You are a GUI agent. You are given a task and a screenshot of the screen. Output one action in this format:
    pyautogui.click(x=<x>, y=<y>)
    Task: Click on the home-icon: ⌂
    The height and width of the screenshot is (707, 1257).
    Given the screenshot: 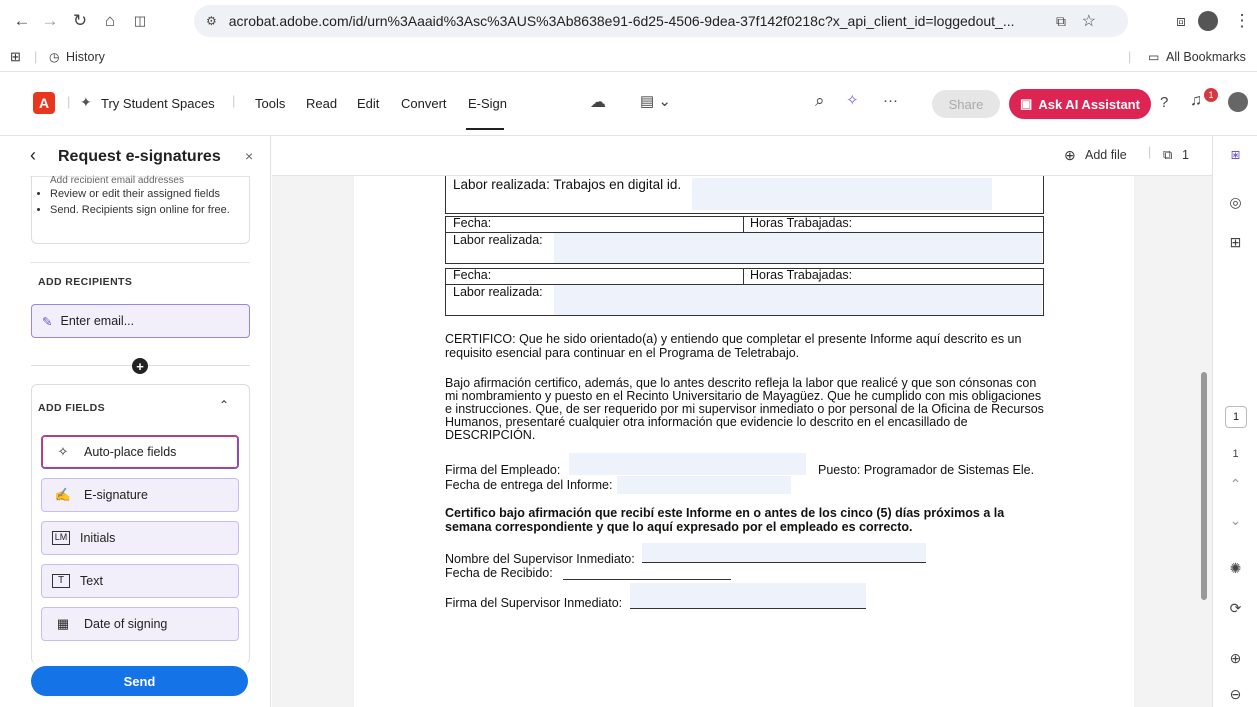 What is the action you would take?
    pyautogui.click(x=110, y=21)
    